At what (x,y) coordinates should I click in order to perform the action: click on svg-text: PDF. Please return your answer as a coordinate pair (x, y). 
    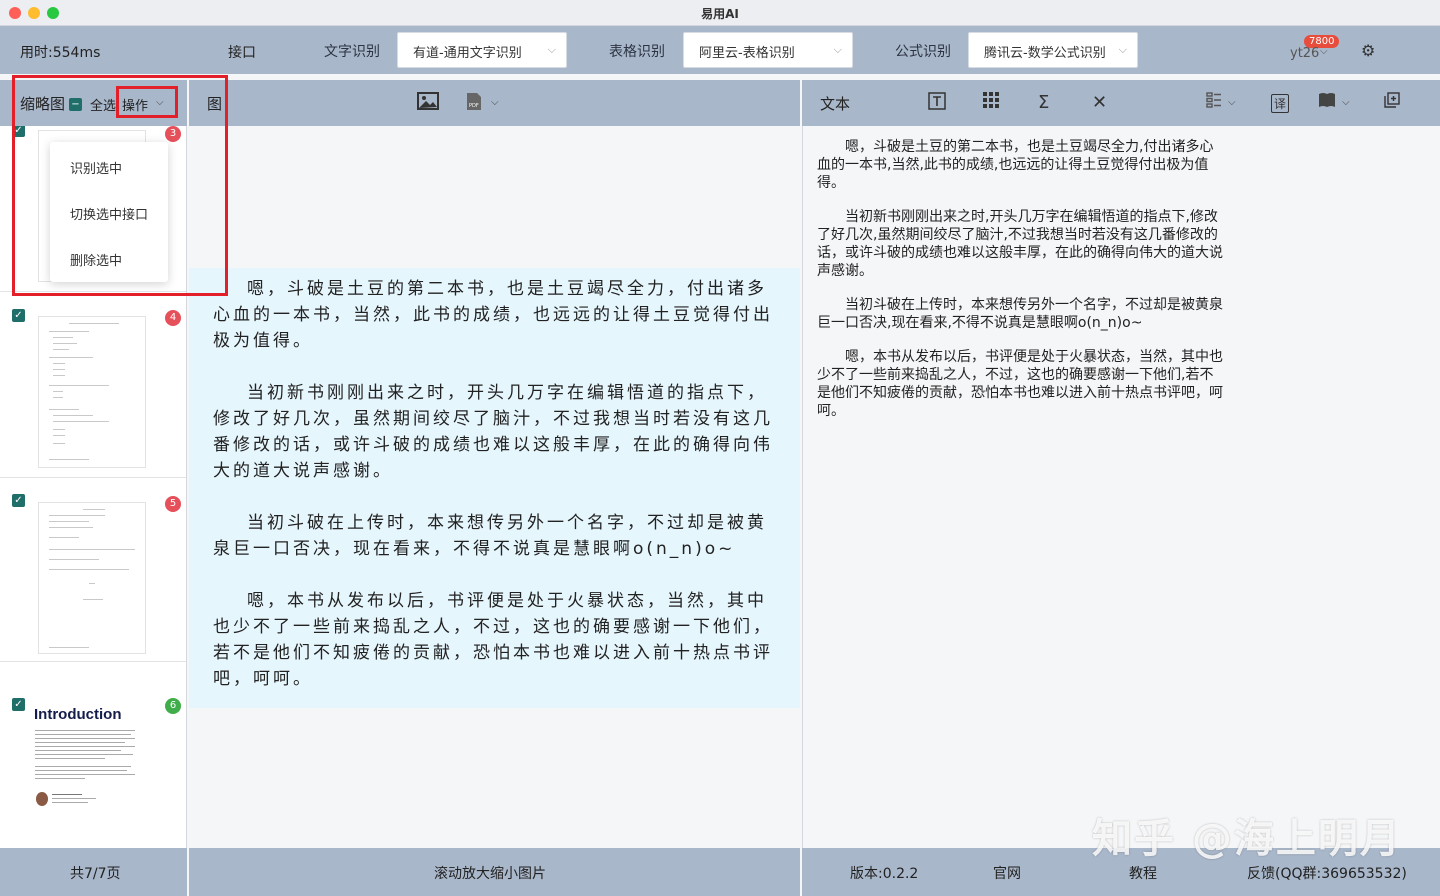
    Looking at the image, I should click on (474, 106).